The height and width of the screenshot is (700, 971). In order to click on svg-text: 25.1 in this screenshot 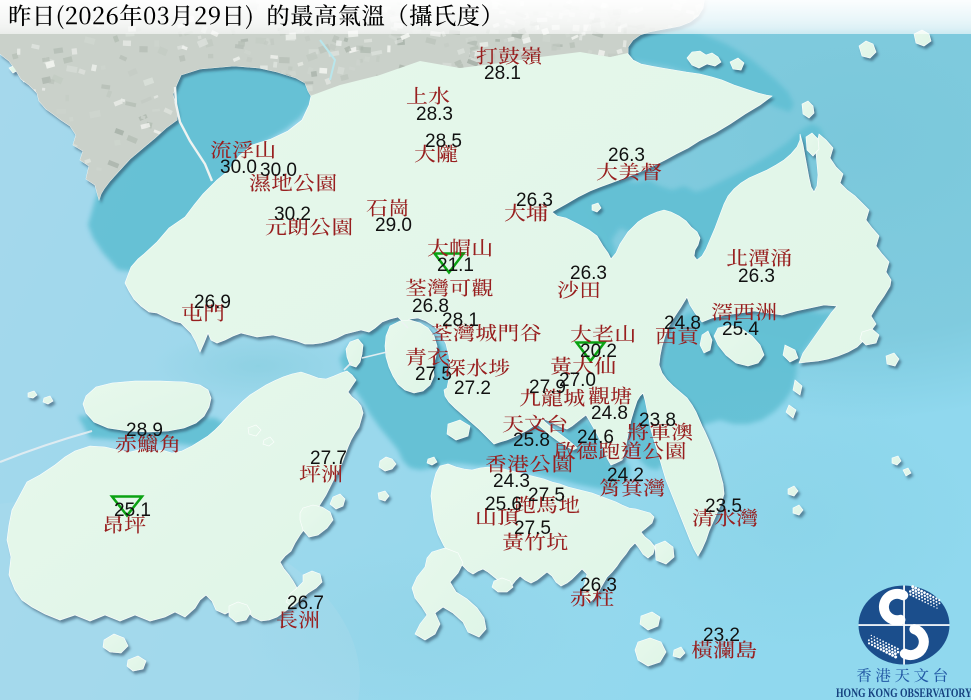, I will do `click(132, 510)`.